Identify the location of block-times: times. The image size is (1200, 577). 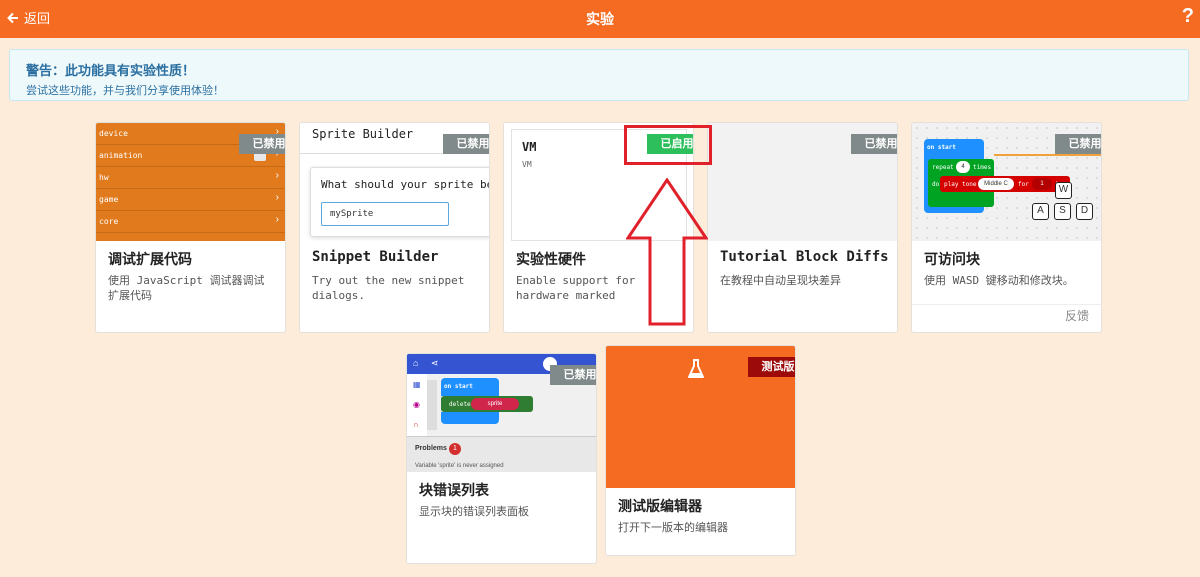
(982, 167).